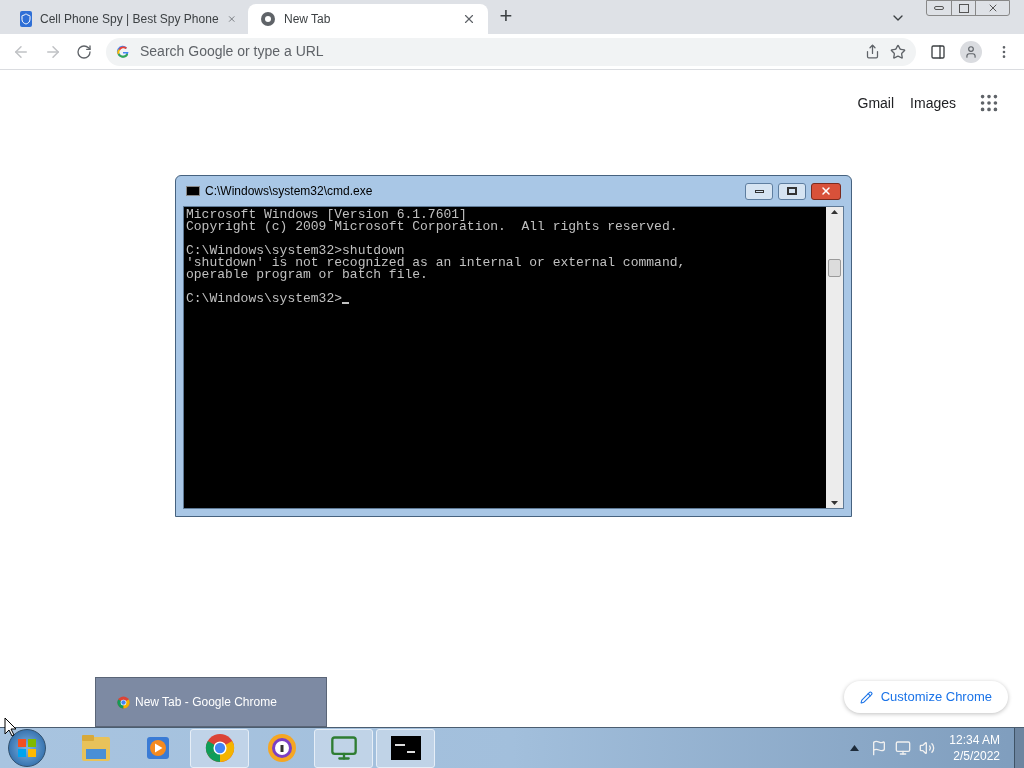  What do you see at coordinates (281, 748) in the screenshot?
I see `lock-icon` at bounding box center [281, 748].